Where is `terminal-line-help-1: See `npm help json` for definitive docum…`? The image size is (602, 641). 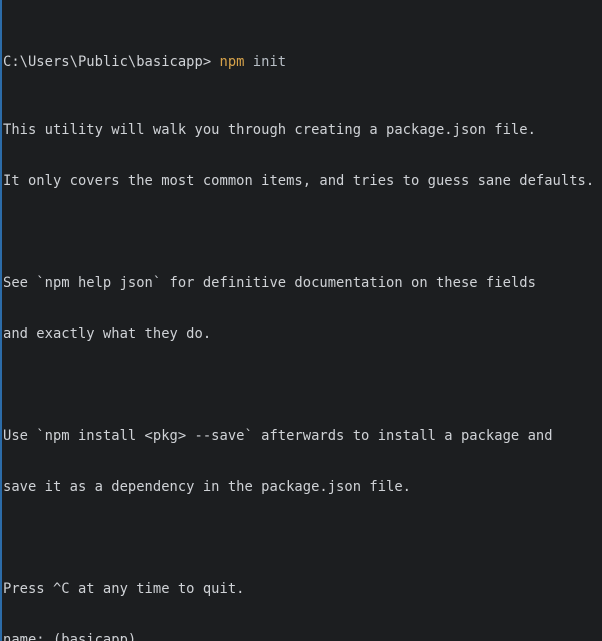 terminal-line-help-1: See `npm help json` for definitive docum… is located at coordinates (269, 283).